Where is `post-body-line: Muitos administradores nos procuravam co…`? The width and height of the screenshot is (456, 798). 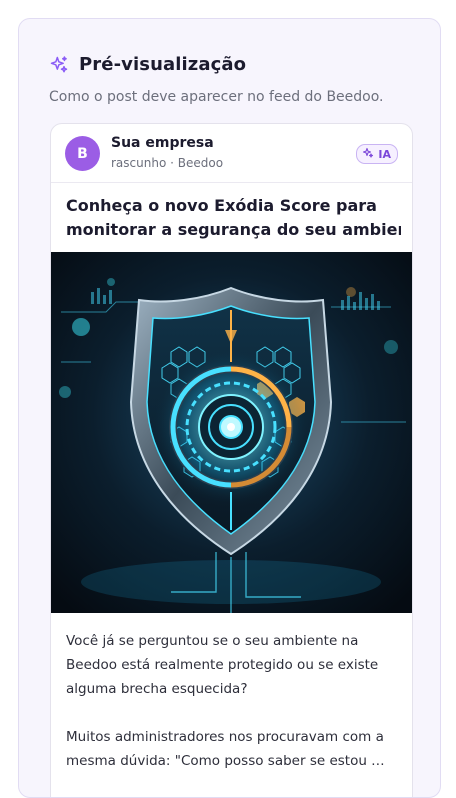
post-body-line: Muitos administradores nos procuravam co… is located at coordinates (225, 737).